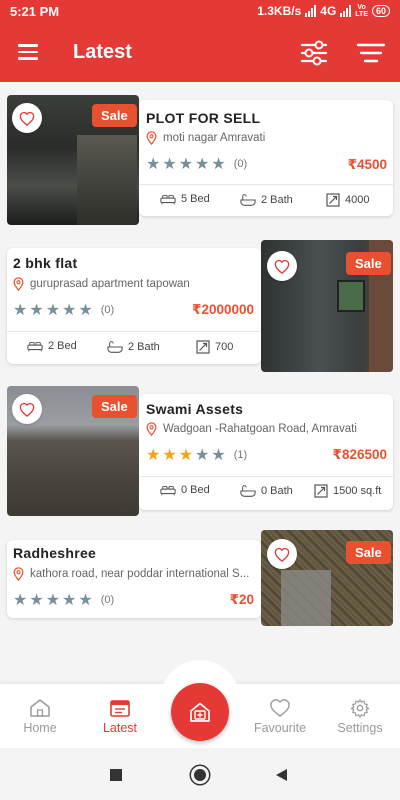 Image resolution: width=400 pixels, height=800 pixels. Describe the element at coordinates (214, 347) in the screenshot. I see `area-size-2: 700` at that location.